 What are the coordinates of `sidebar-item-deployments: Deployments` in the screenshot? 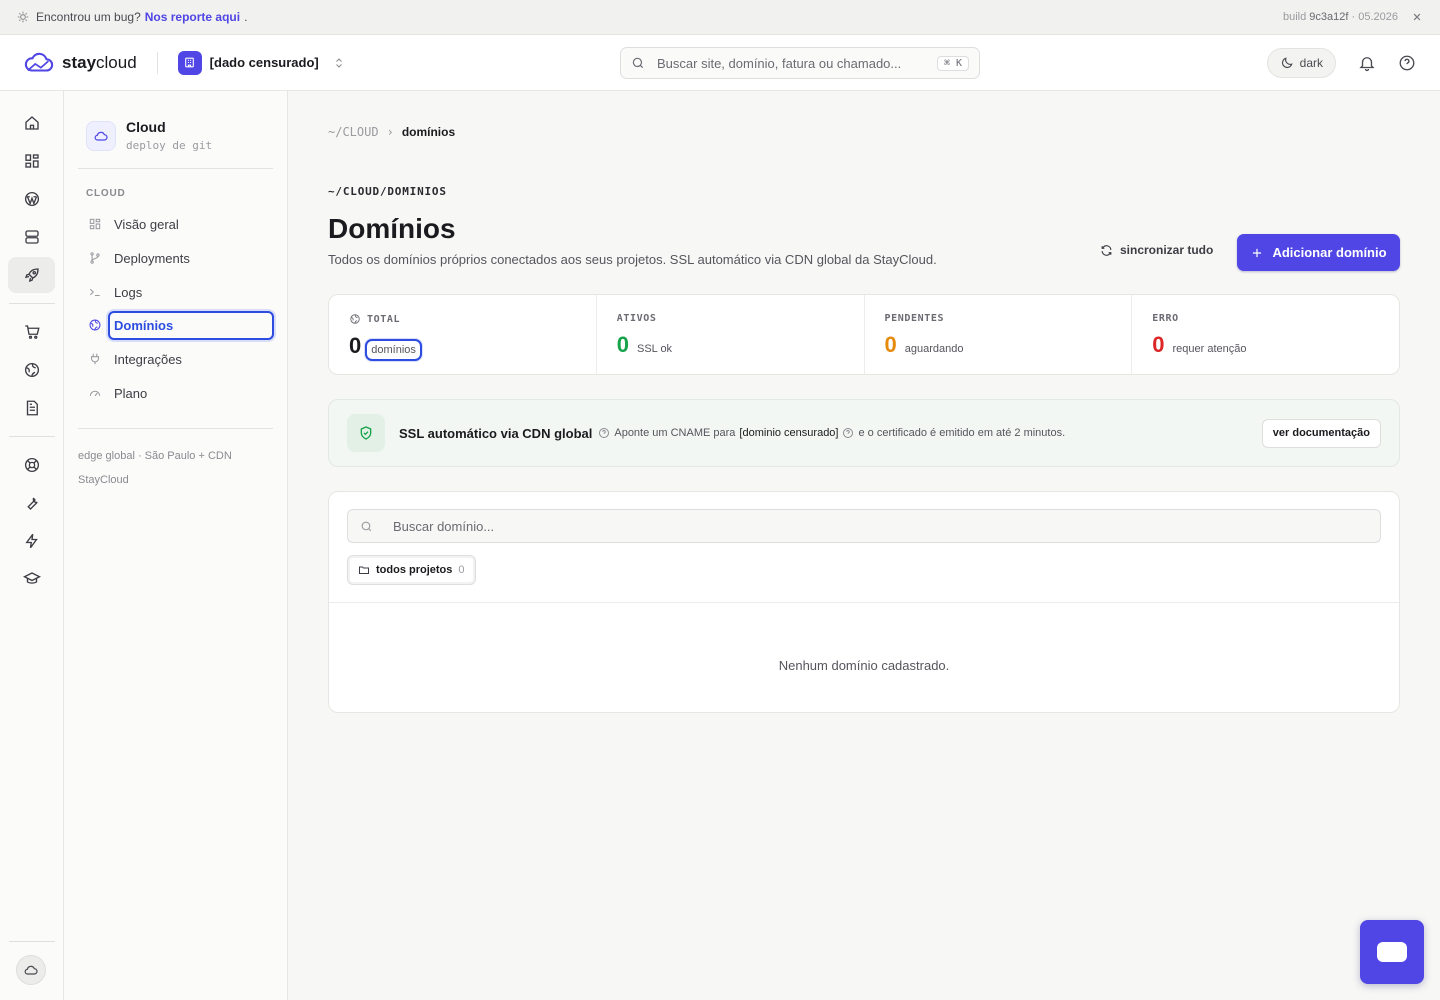 It's located at (176, 258).